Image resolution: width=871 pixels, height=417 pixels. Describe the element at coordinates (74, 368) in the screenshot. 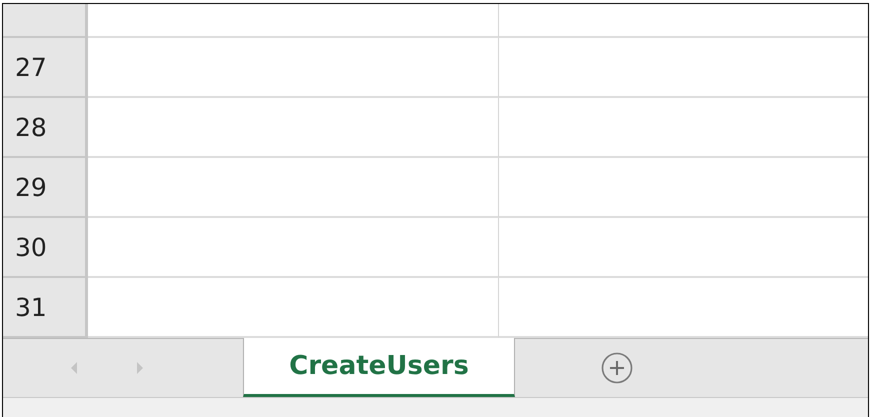

I see `left-triangle-icon` at that location.